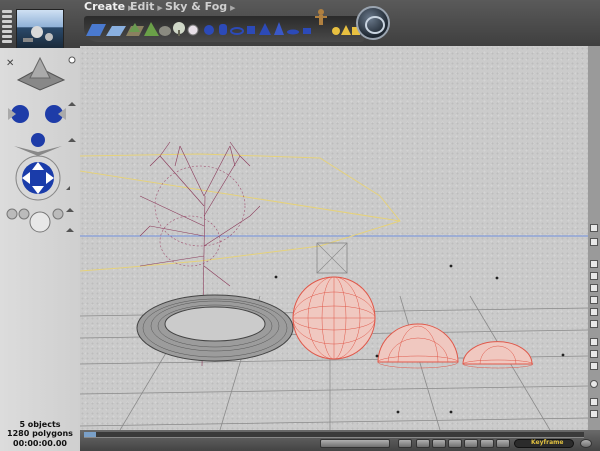 The height and width of the screenshot is (451, 600). I want to click on memory-dots, so click(7, 28).